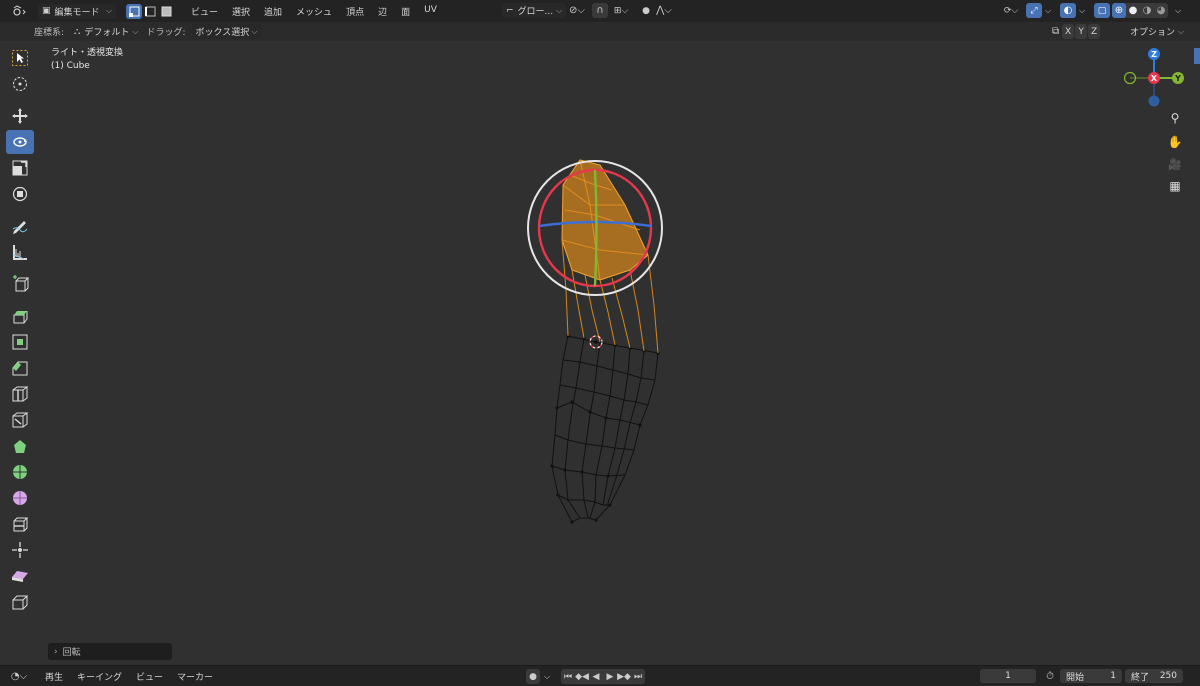 The image size is (1200, 686). What do you see at coordinates (20, 84) in the screenshot?
I see `cursor-tool` at bounding box center [20, 84].